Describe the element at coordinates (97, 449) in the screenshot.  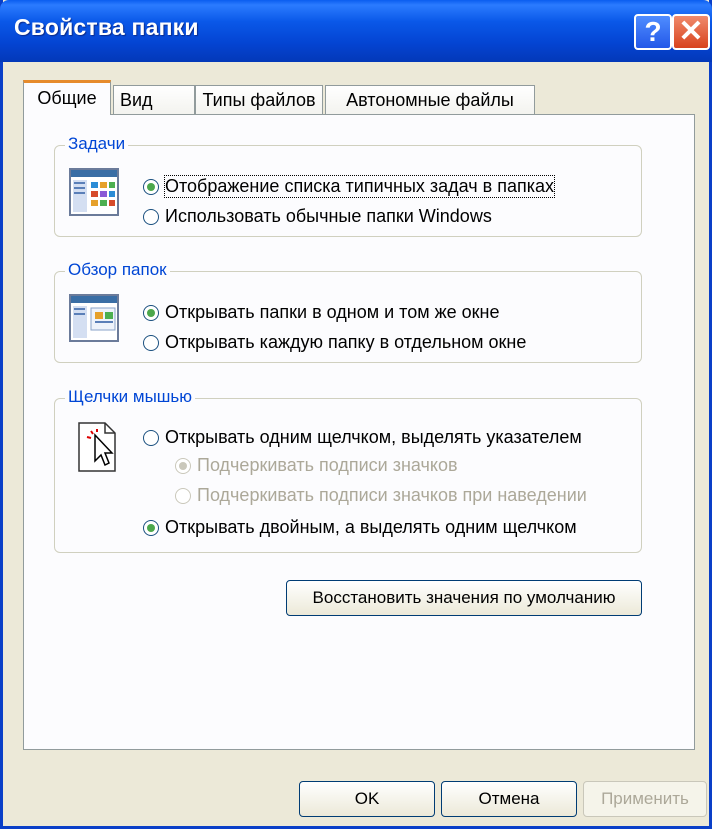
I see `cursor-click-icon` at that location.